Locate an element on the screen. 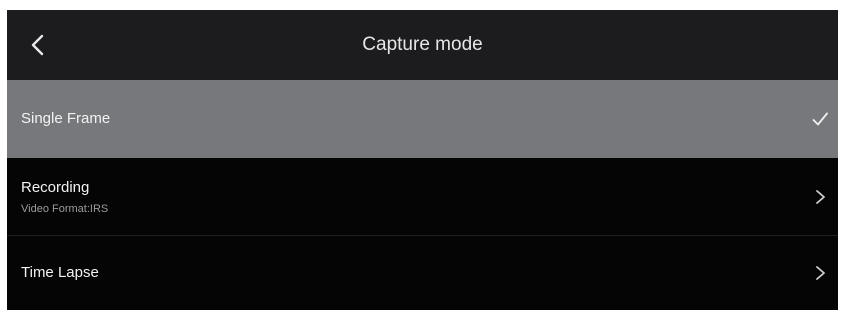 The width and height of the screenshot is (845, 313). mode-subtitle: Video Format:IRS is located at coordinates (65, 209).